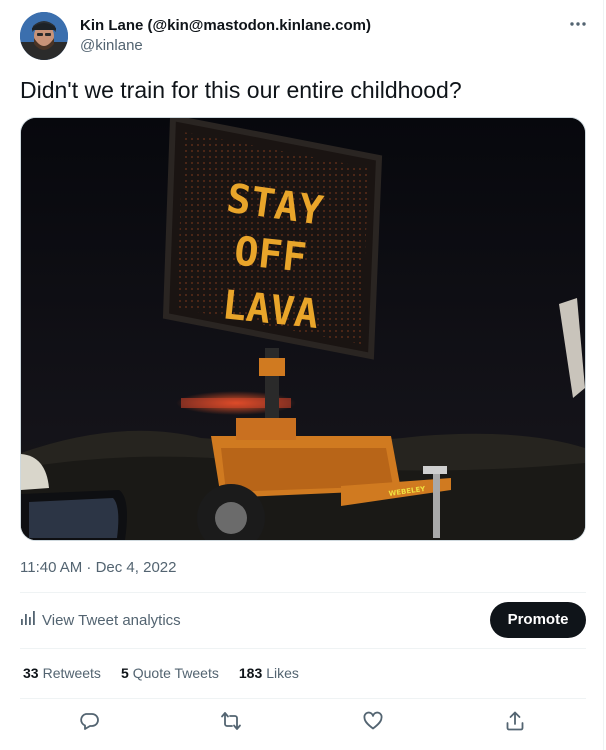 The image size is (606, 750). What do you see at coordinates (175, 673) in the screenshot?
I see `quote-tweets-label: Quote Tweets` at bounding box center [175, 673].